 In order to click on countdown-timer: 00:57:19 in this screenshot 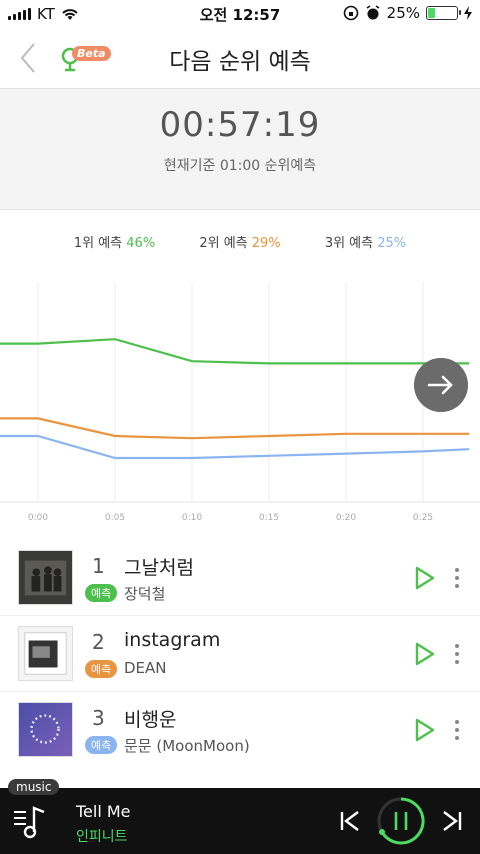, I will do `click(240, 125)`.